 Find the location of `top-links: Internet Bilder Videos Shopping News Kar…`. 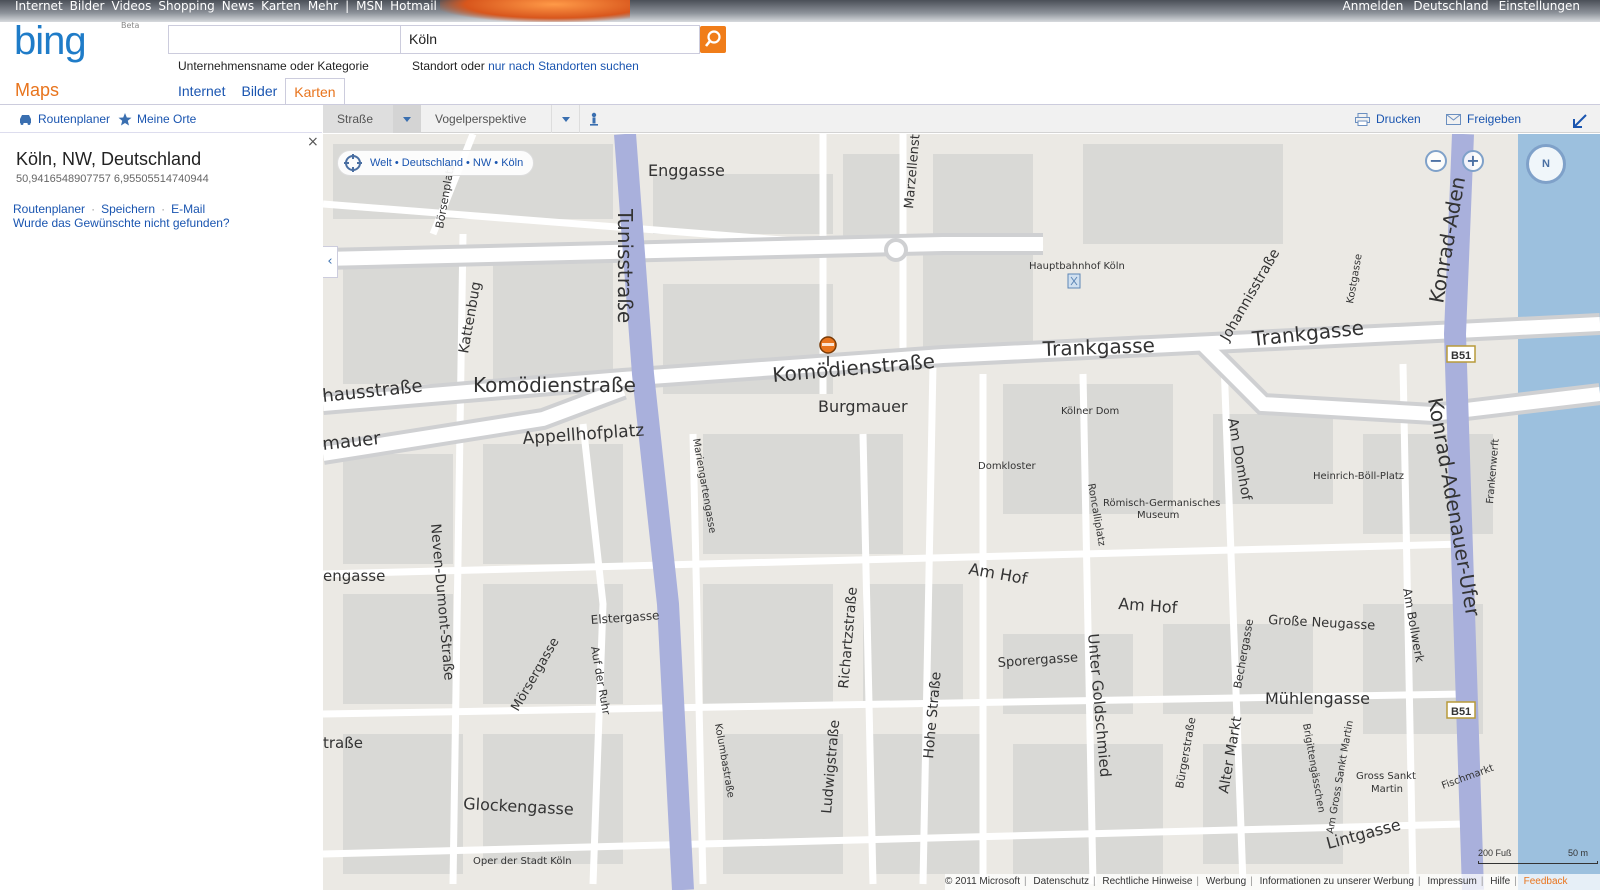

top-links: Internet Bilder Videos Shopping News Kar… is located at coordinates (229, 6).